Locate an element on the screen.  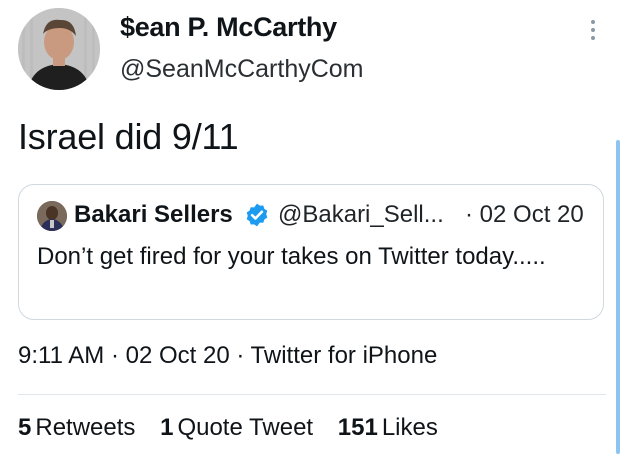
scrollbar is located at coordinates (618, 297).